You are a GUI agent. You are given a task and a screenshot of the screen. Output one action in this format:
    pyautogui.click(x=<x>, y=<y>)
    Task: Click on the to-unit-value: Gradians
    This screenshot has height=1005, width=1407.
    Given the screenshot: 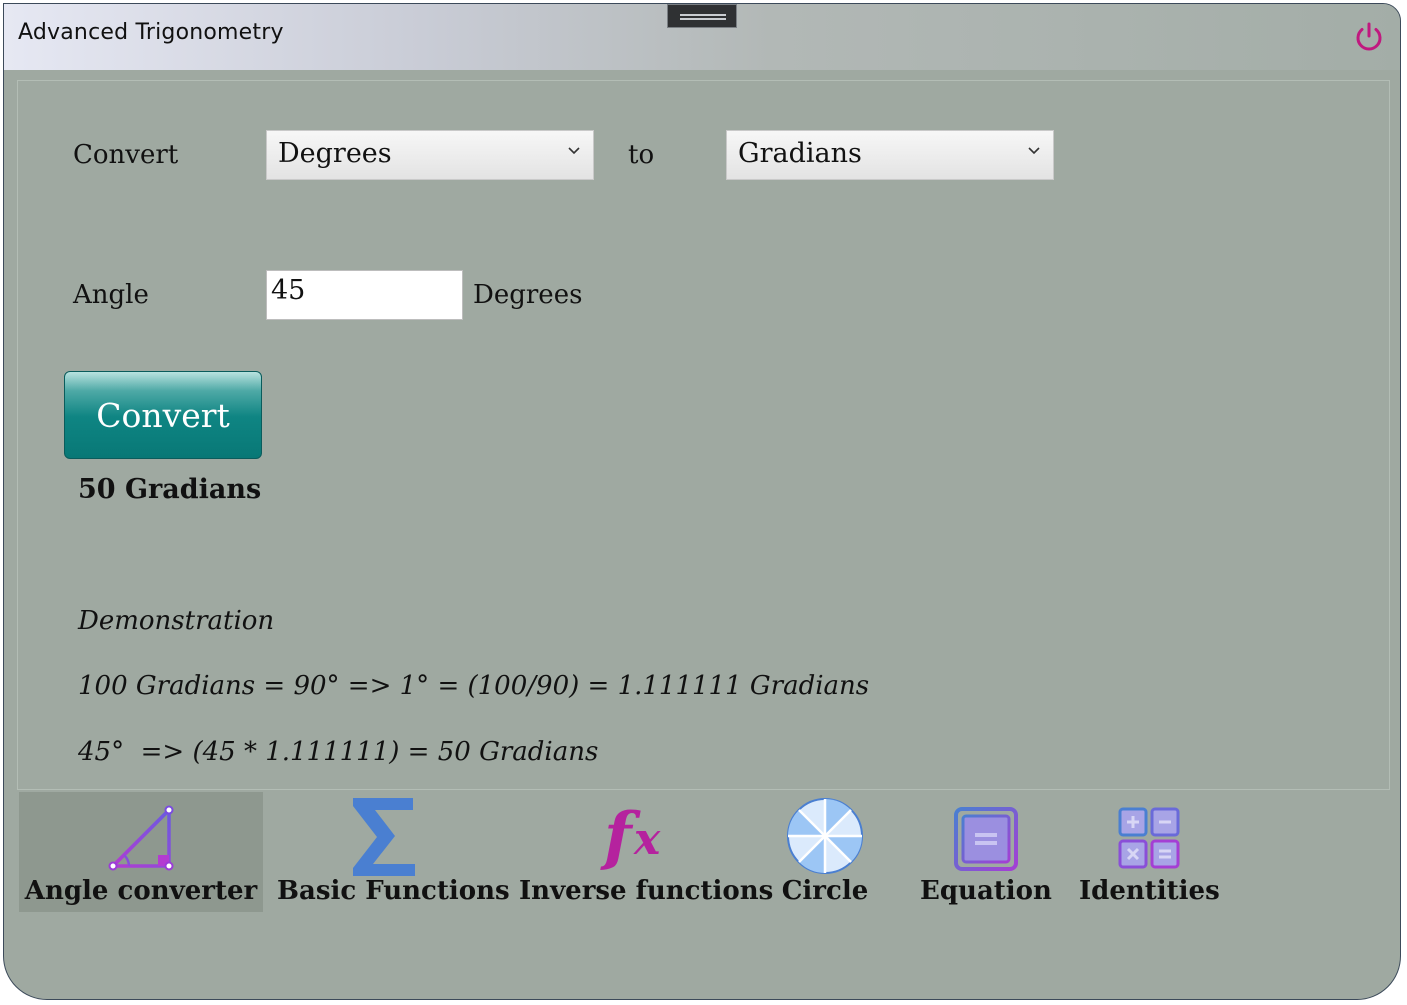 What is the action you would take?
    pyautogui.click(x=800, y=153)
    